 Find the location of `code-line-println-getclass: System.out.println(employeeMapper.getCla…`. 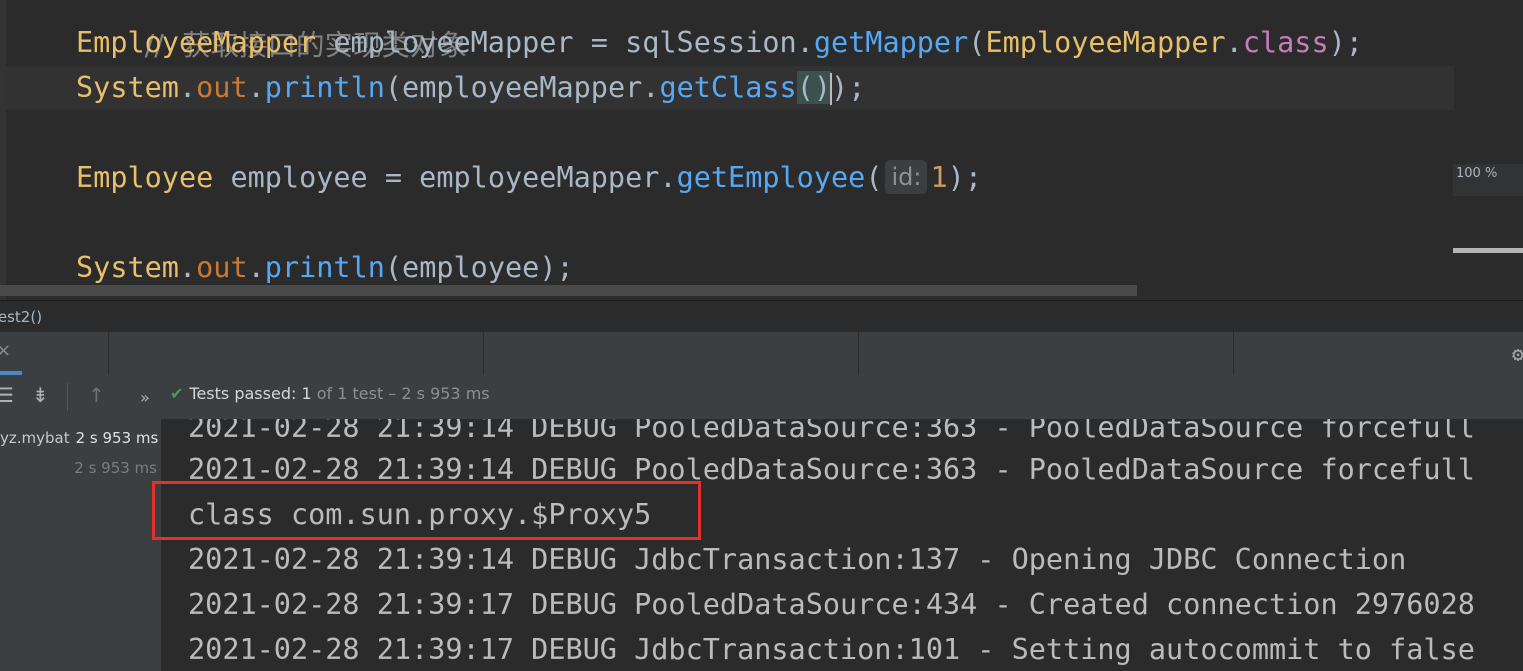

code-line-println-getclass: System.out.println(employeeMapper.getCla… is located at coordinates (470, 87).